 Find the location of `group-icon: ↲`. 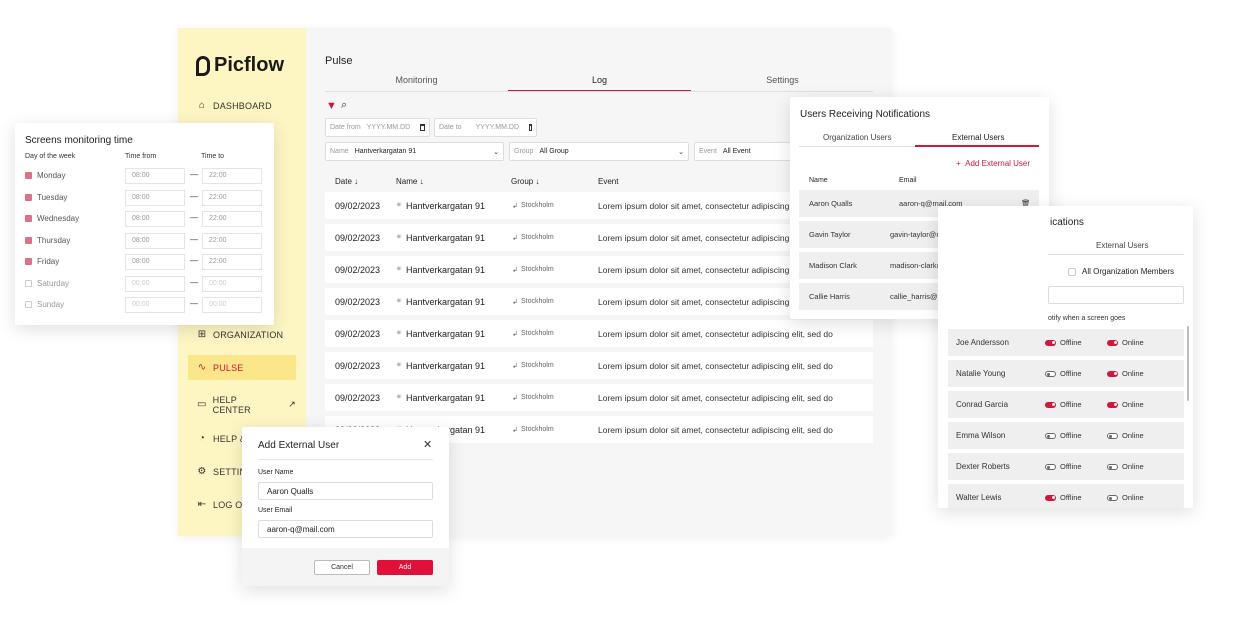

group-icon: ↲ is located at coordinates (515, 366).